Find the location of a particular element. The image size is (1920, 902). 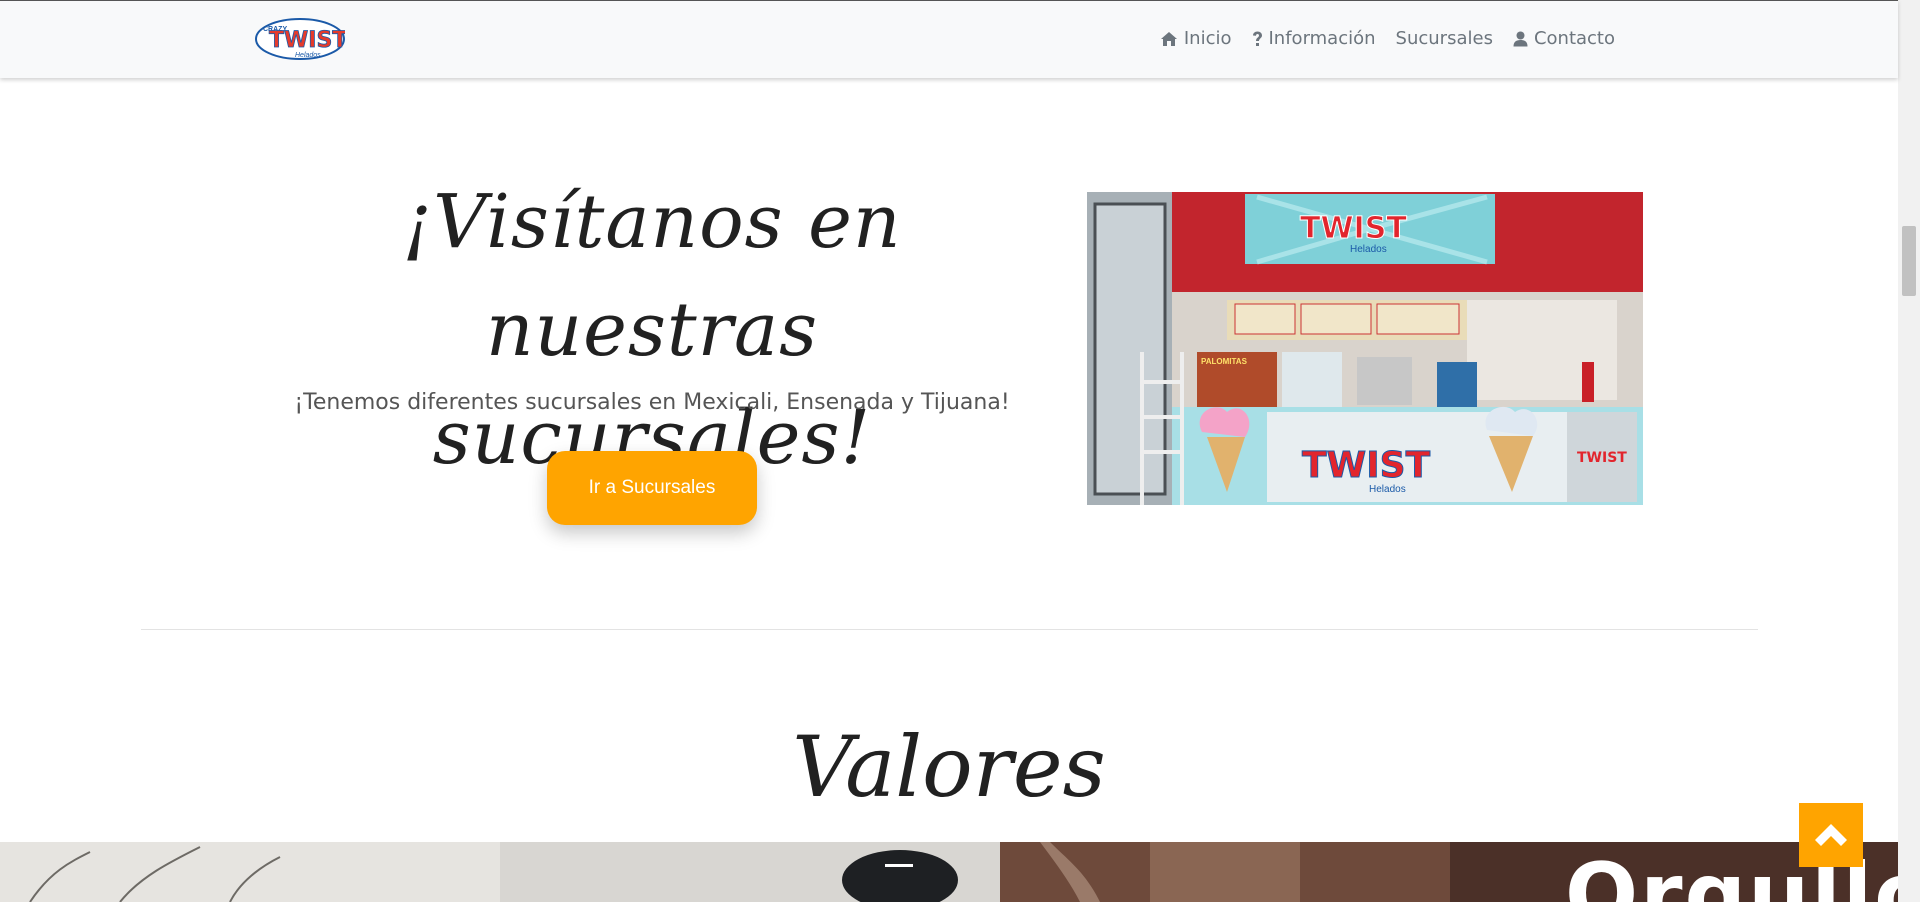

page-scrollbar is located at coordinates (1909, 451).